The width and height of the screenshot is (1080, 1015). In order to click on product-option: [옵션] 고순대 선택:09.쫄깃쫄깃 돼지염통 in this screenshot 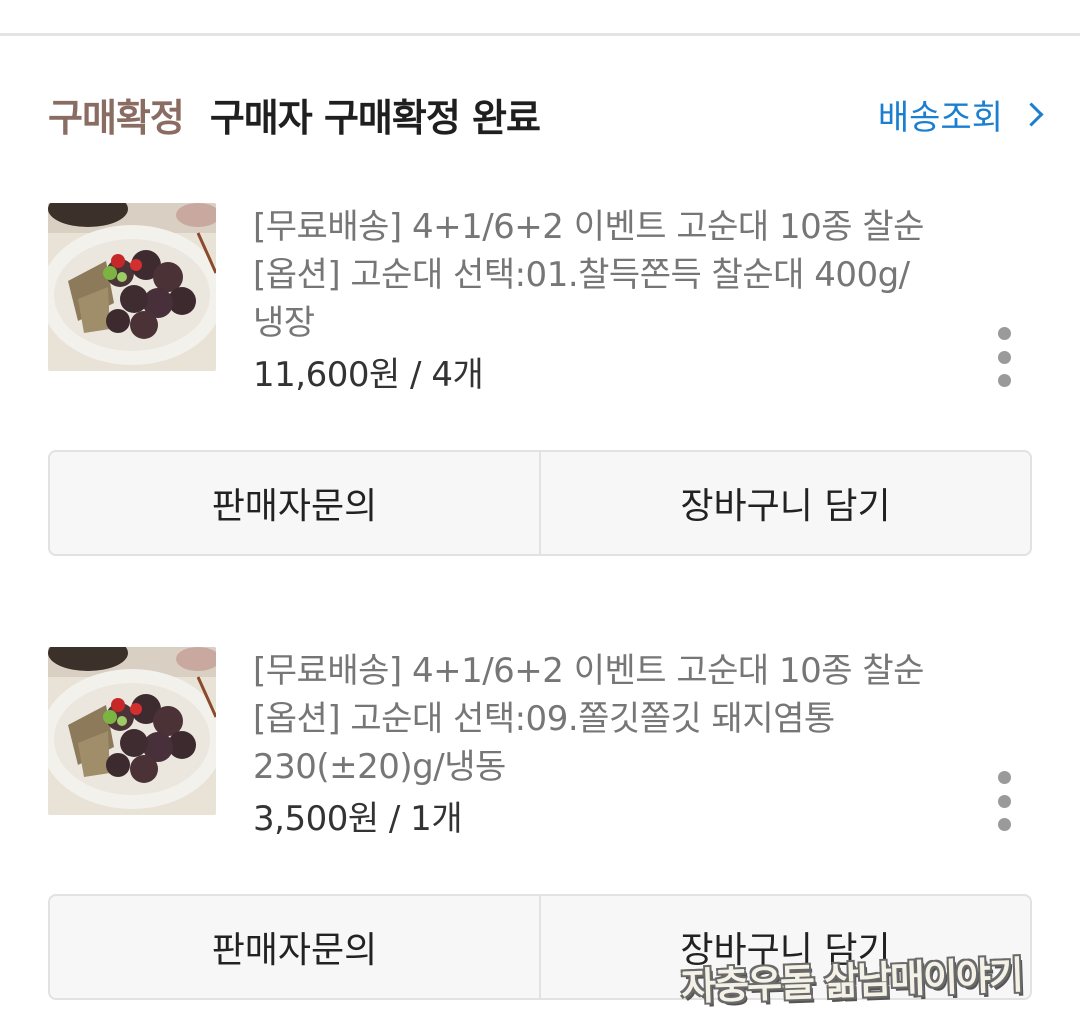, I will do `click(544, 719)`.